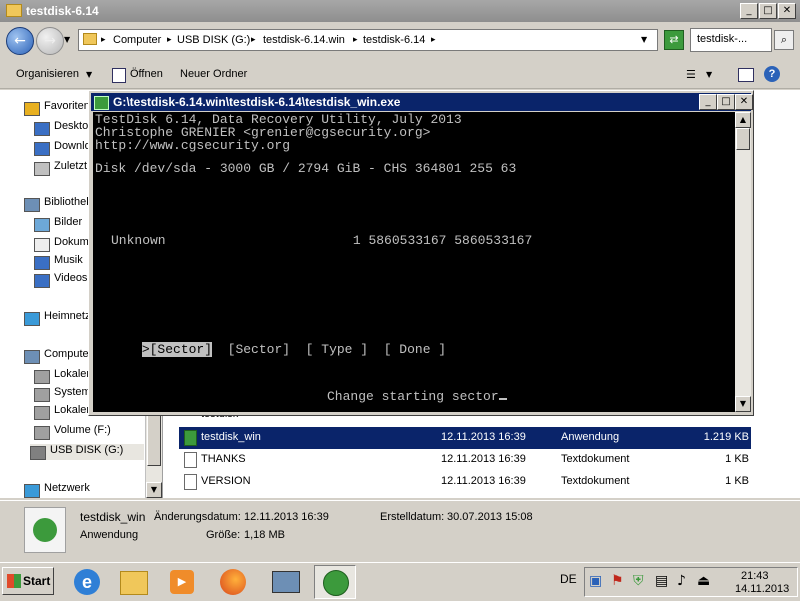 The width and height of the screenshot is (800, 601). What do you see at coordinates (190, 482) in the screenshot?
I see `text-file-icon` at bounding box center [190, 482].